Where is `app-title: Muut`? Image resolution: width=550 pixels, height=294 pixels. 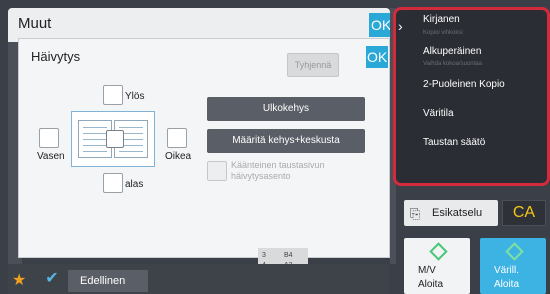 app-title: Muut is located at coordinates (35, 23).